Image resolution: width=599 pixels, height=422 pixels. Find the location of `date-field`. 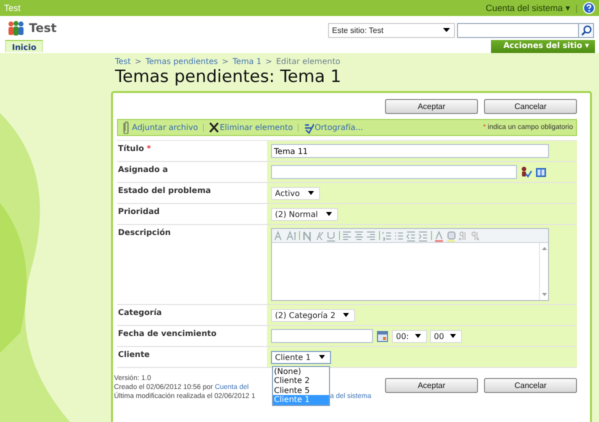

date-field is located at coordinates (322, 336).